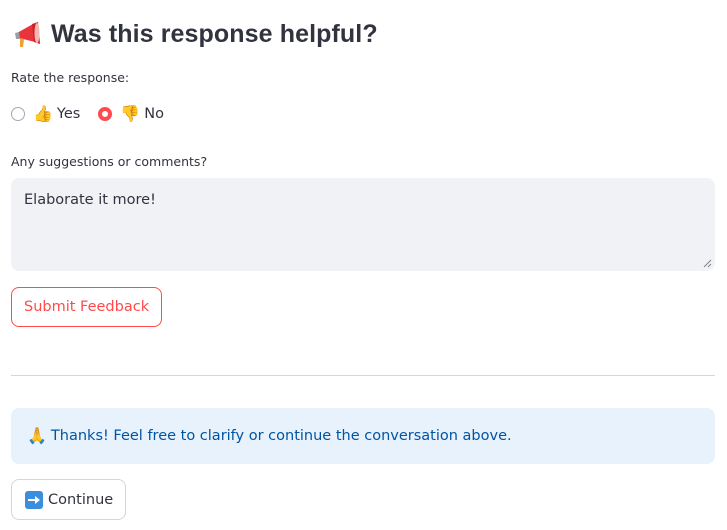  Describe the element at coordinates (707, 263) in the screenshot. I see `resize-handle-icon` at that location.